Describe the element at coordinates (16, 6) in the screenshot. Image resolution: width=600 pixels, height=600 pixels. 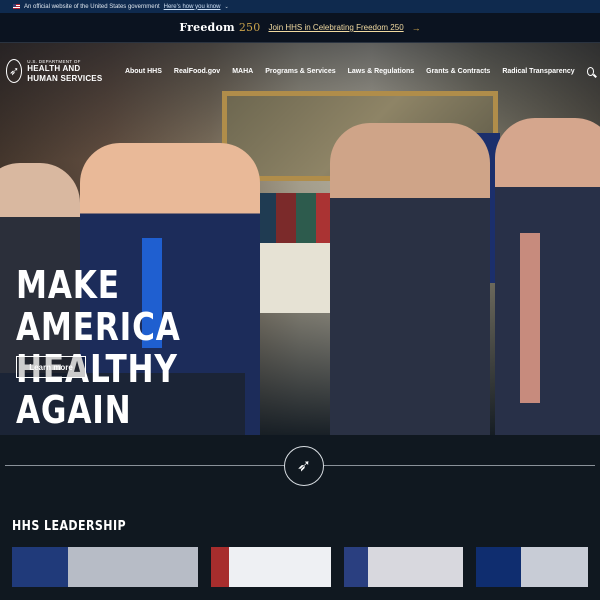
I see `flag-icon` at that location.